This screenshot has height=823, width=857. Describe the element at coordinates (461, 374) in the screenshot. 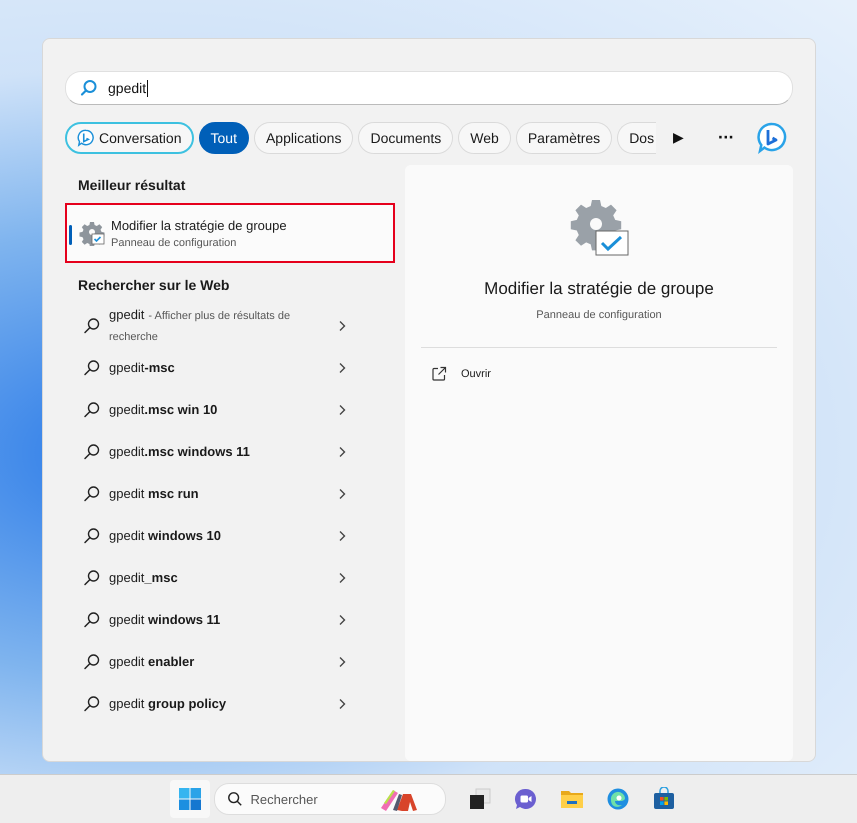

I see `open-action: Ouvrir` at that location.